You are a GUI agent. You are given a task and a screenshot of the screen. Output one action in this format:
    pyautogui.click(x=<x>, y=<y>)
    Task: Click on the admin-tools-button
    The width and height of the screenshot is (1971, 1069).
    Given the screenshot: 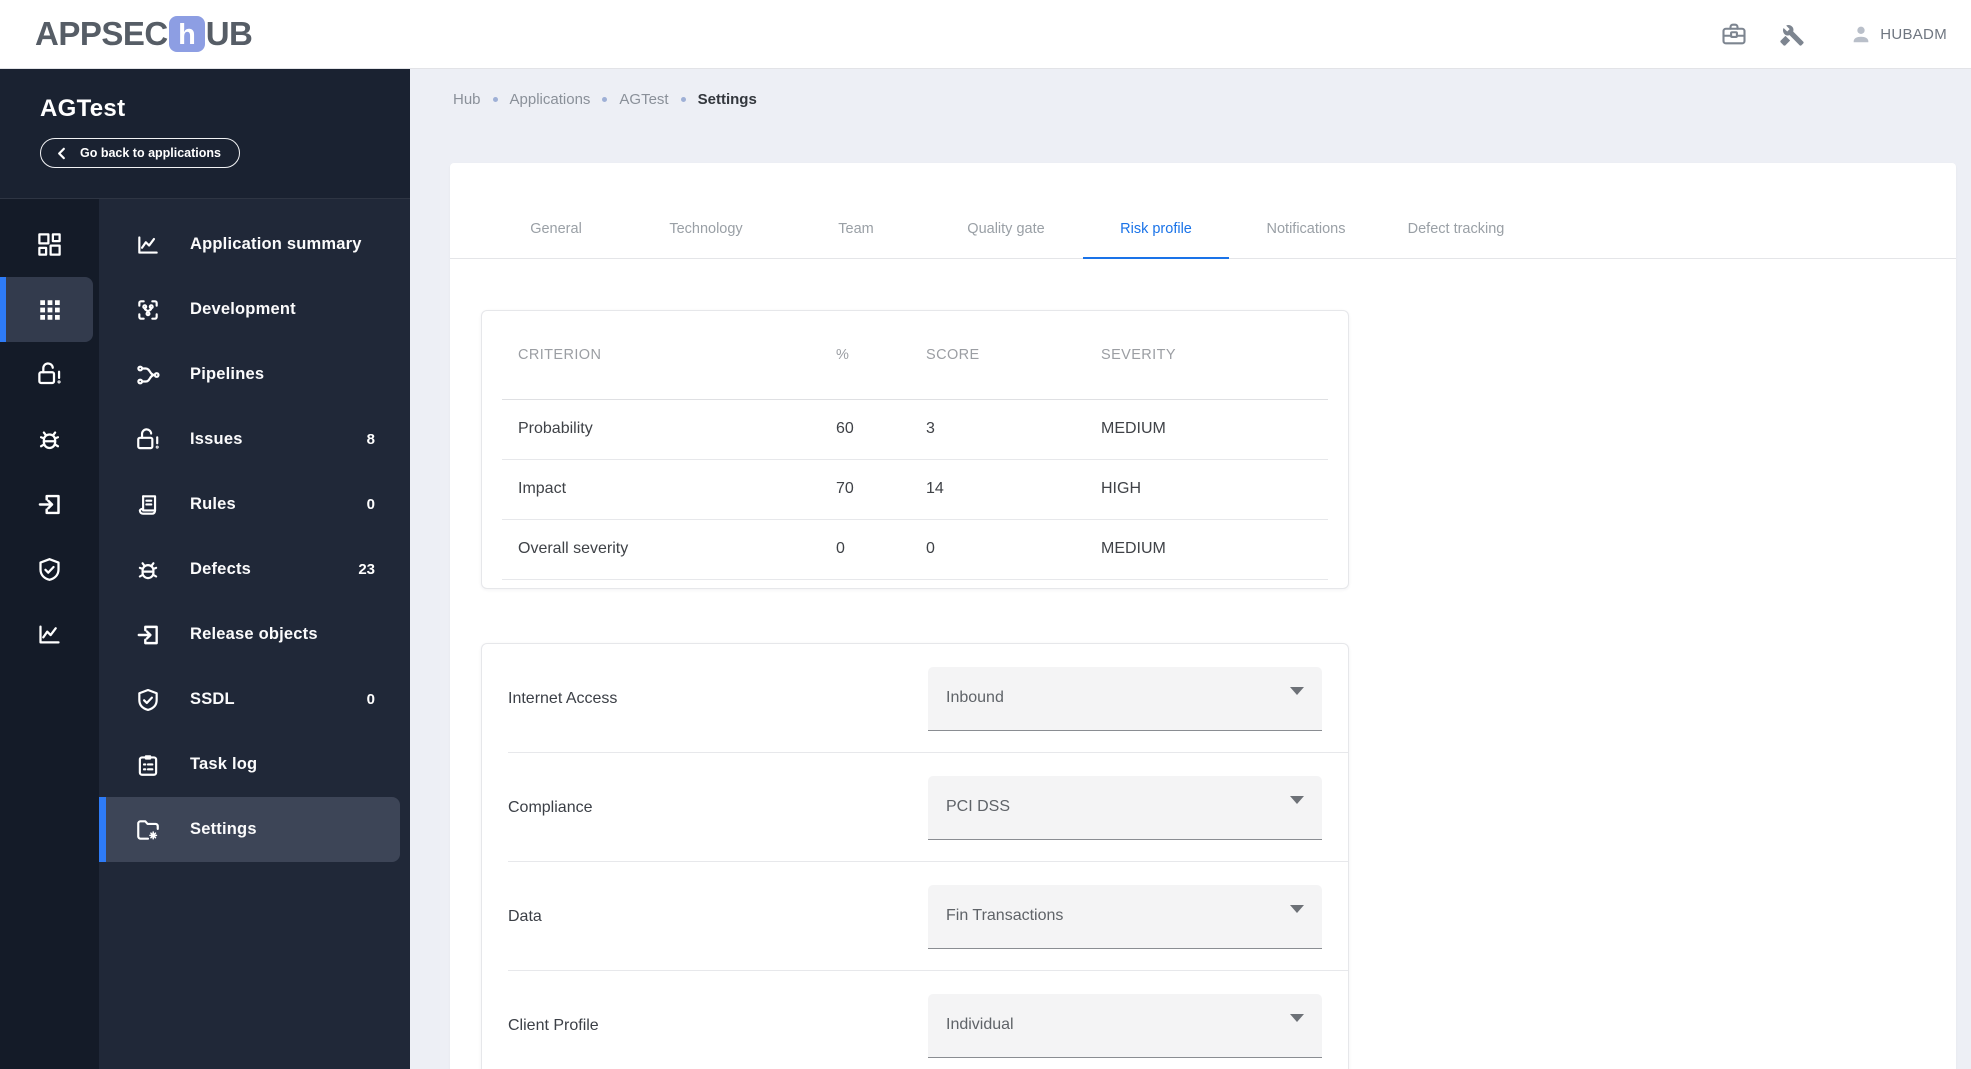 What is the action you would take?
    pyautogui.click(x=1792, y=34)
    